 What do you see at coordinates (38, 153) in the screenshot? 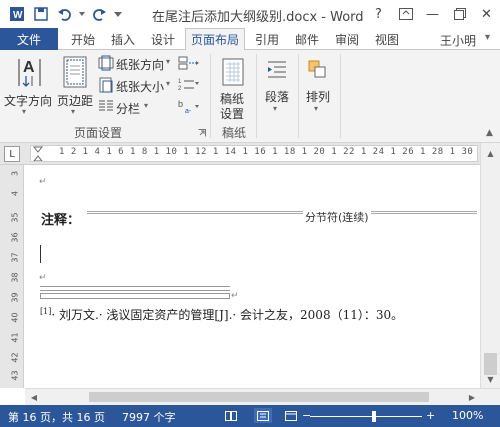
I see `indent-marker-icon` at bounding box center [38, 153].